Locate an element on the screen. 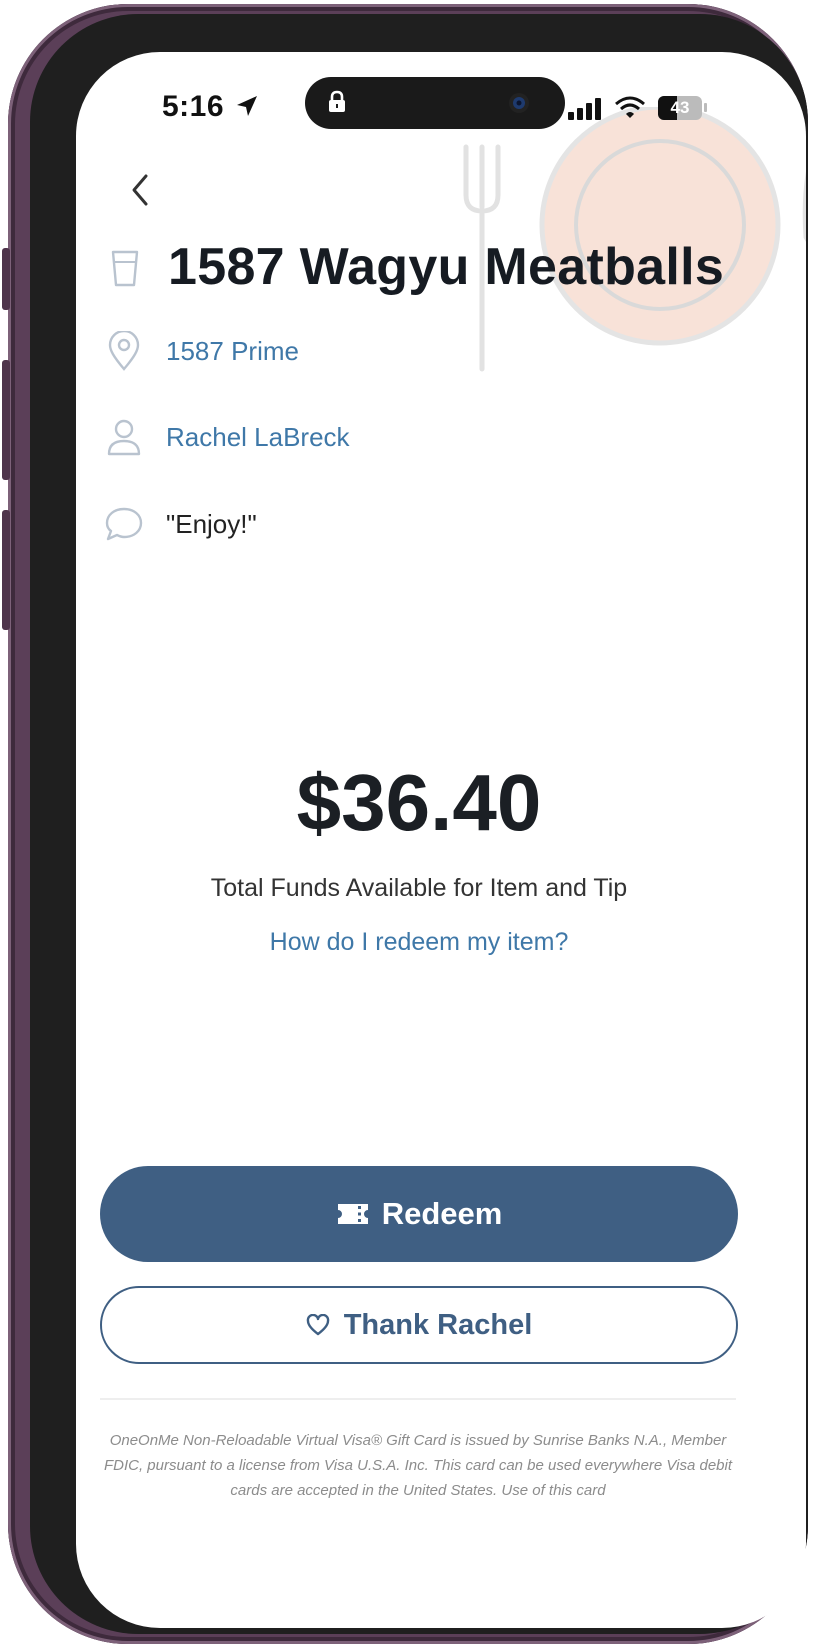 The height and width of the screenshot is (1650, 819). restaurant-link: 1587 Prime is located at coordinates (232, 351).